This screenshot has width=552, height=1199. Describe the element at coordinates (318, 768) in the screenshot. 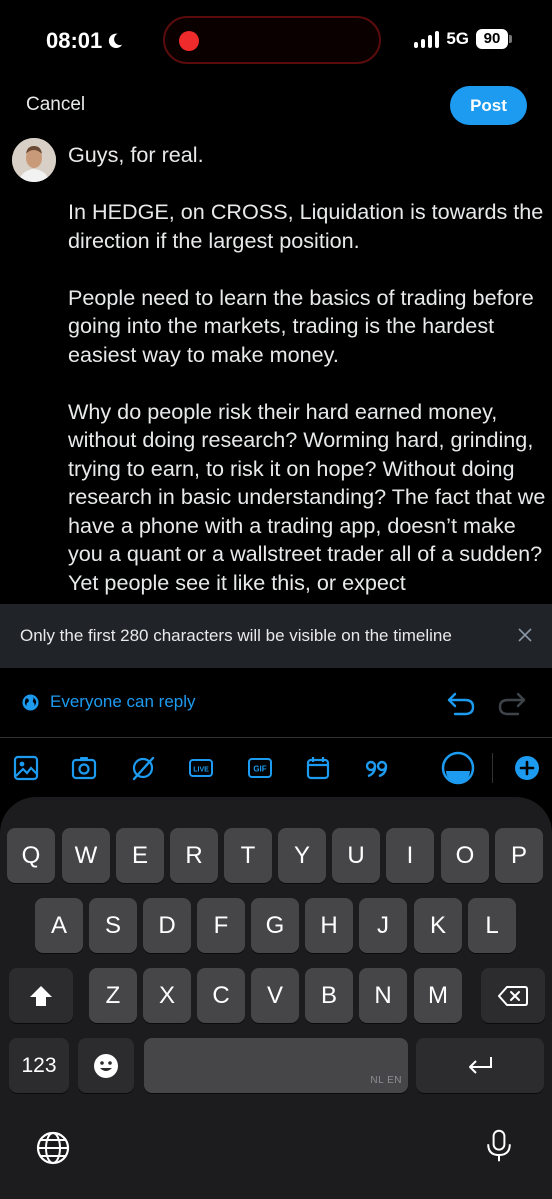

I see `calendar-icon` at that location.